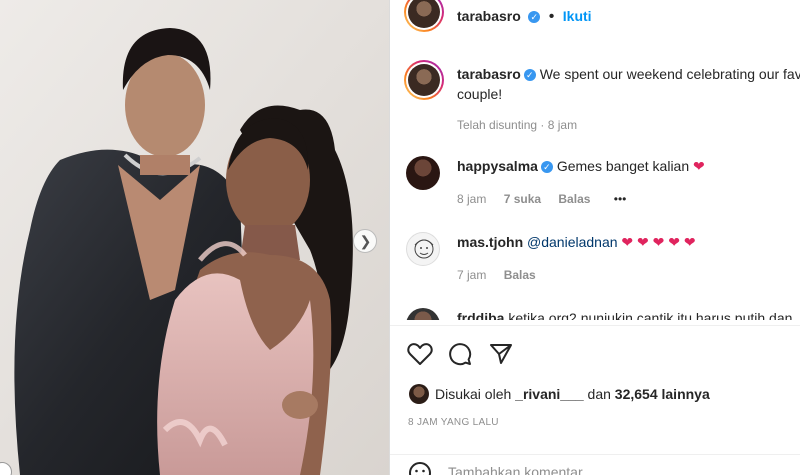 The height and width of the screenshot is (475, 800). Describe the element at coordinates (480, 94) in the screenshot. I see `caption-text-line2: couple!` at that location.